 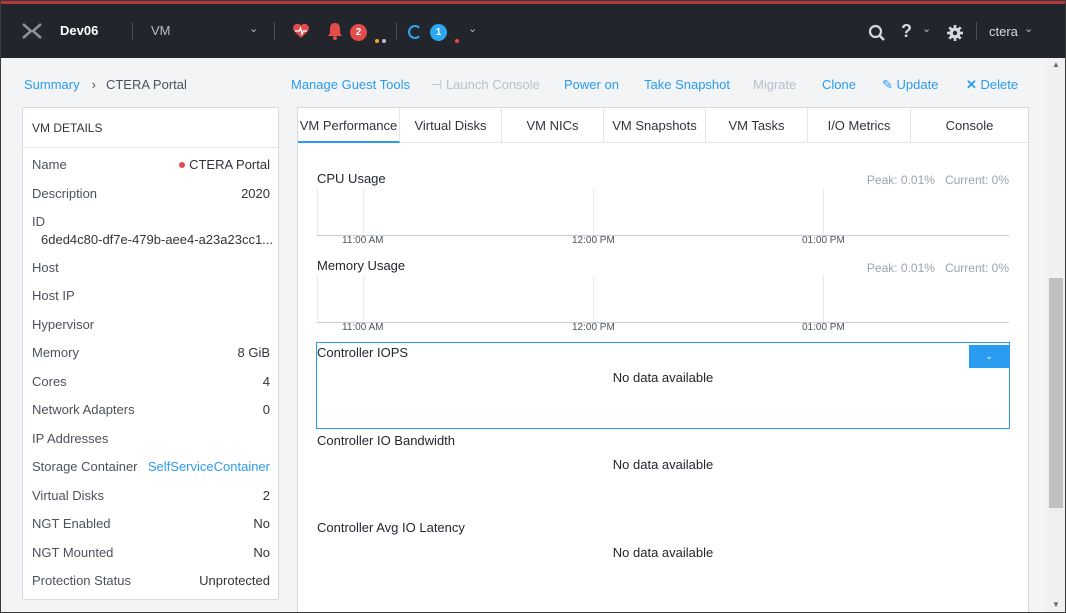 What do you see at coordinates (350, 84) in the screenshot?
I see `manage-guest-tools-button: Manage Guest Tools` at bounding box center [350, 84].